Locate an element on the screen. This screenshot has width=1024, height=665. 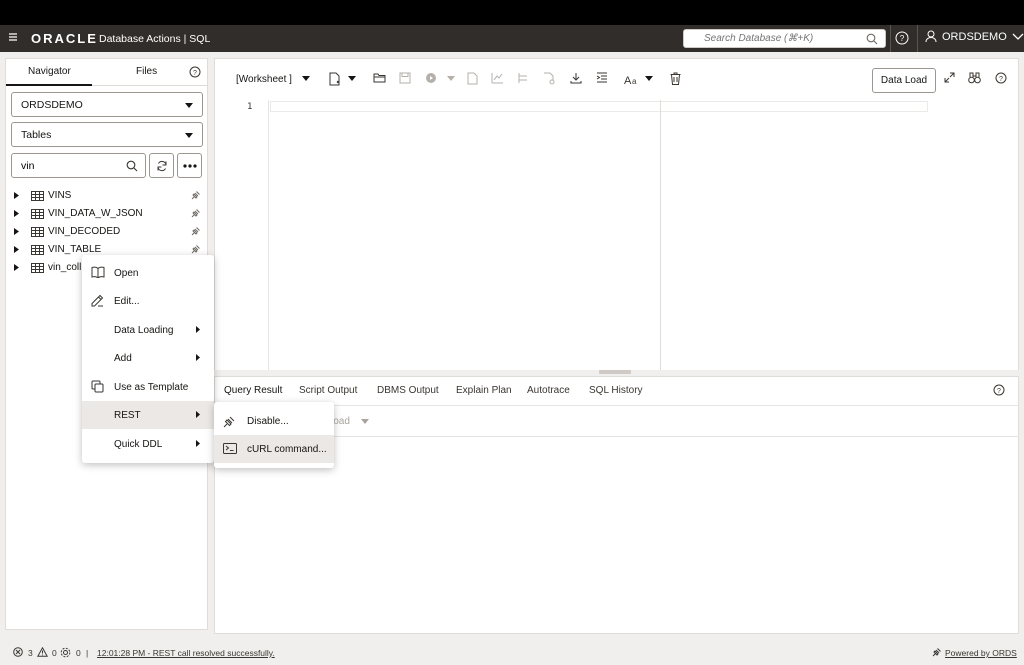
print-margin-line is located at coordinates (660, 235).